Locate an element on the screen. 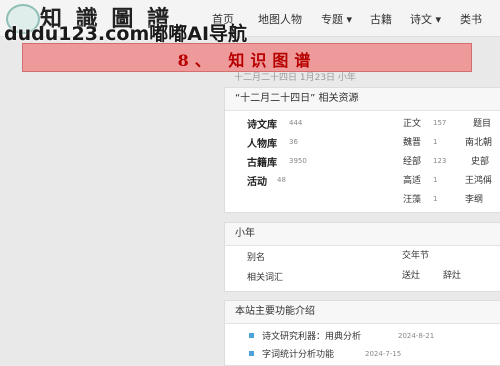 This screenshot has height=366, width=500. watermark-text: dudu123.com嘟嘟AI导航 is located at coordinates (126, 34).